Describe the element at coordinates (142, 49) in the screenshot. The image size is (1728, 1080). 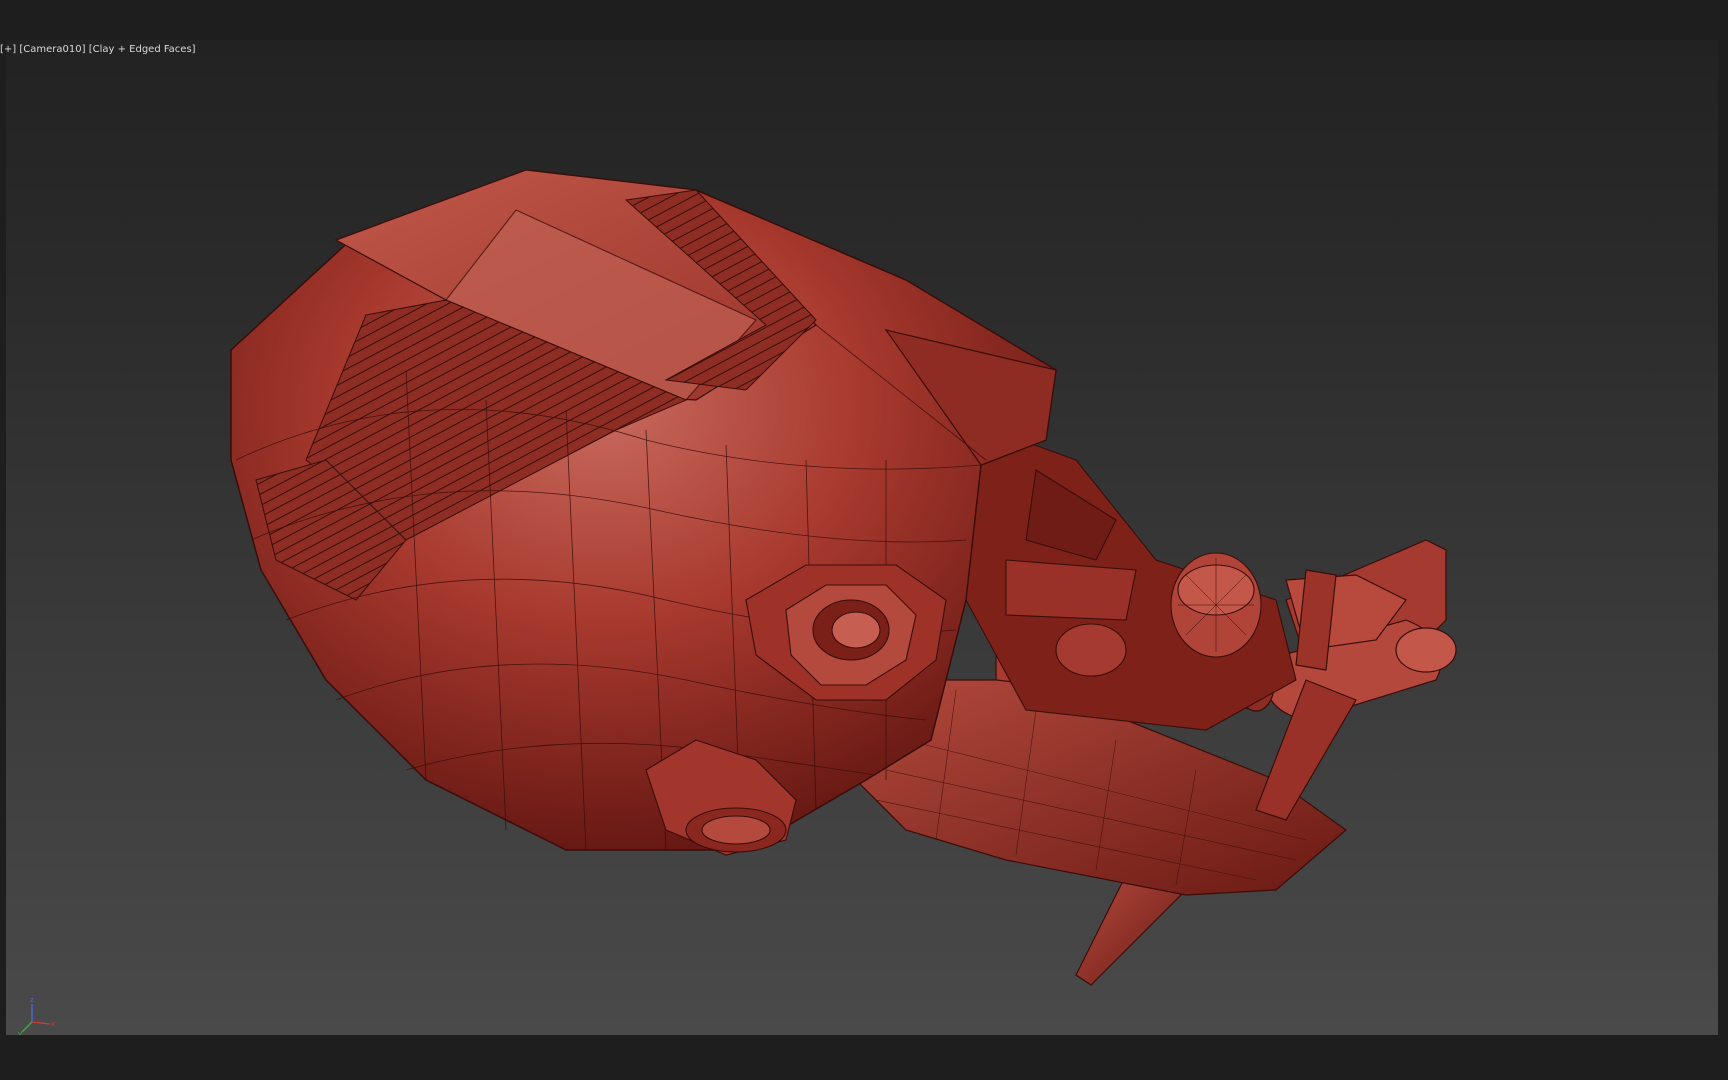
I see `shading-mode-selector: [Clay + Edged Faces]` at that location.